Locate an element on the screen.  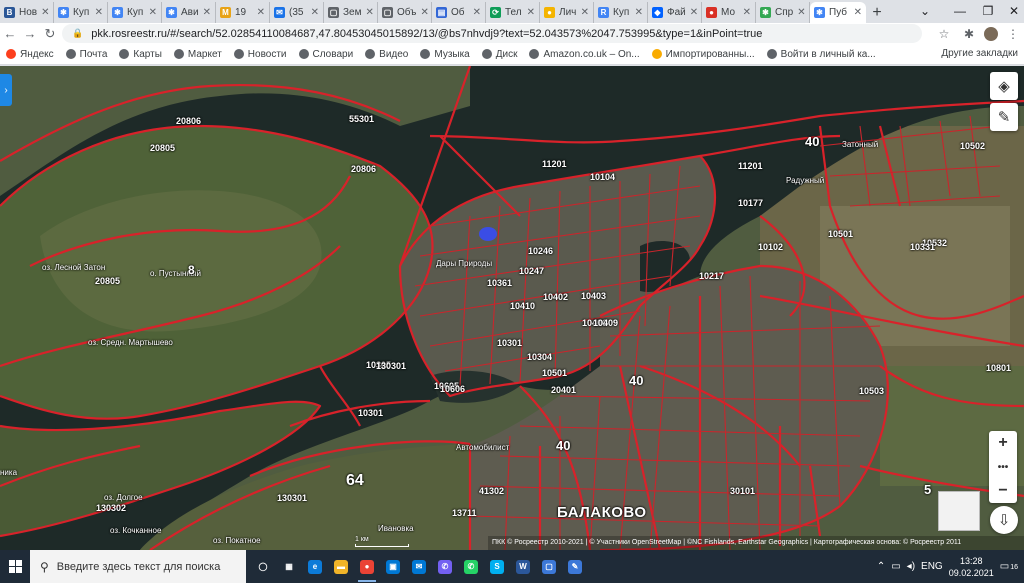
profile-avatar-icon is located at coordinates (991, 34).